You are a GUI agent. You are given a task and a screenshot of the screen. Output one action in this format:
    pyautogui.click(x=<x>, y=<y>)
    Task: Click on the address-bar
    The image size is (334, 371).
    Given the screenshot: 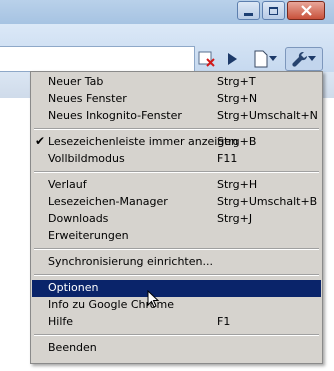 What is the action you would take?
    pyautogui.click(x=97, y=59)
    